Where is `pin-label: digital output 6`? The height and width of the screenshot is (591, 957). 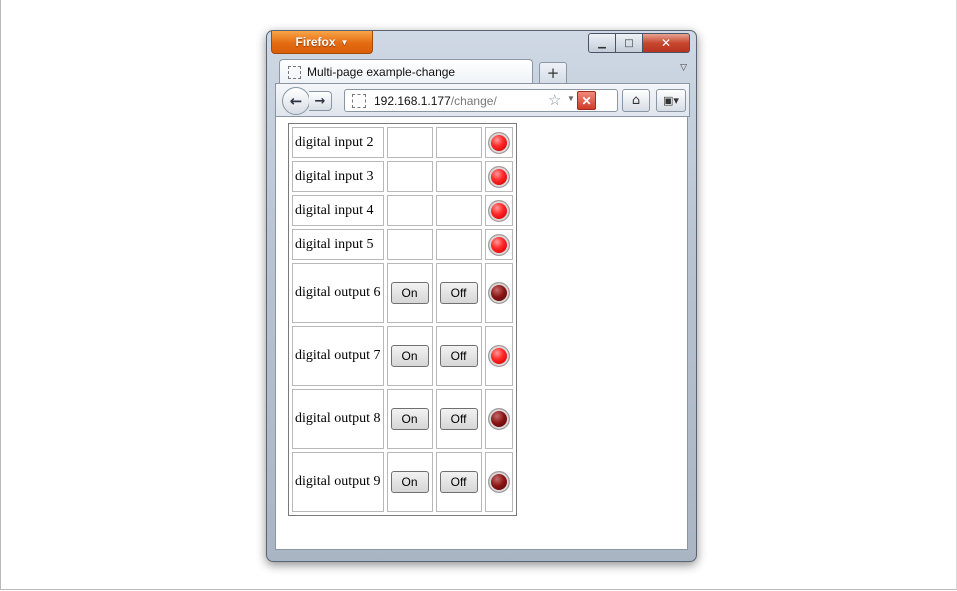
pin-label: digital output 6 is located at coordinates (338, 293).